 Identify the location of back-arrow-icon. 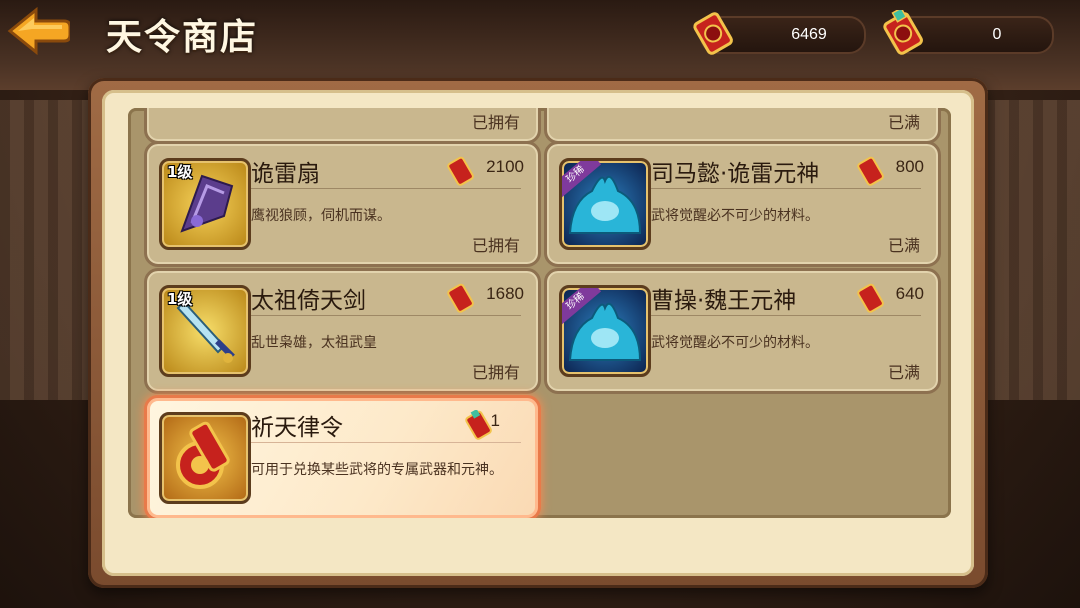
(38, 31).